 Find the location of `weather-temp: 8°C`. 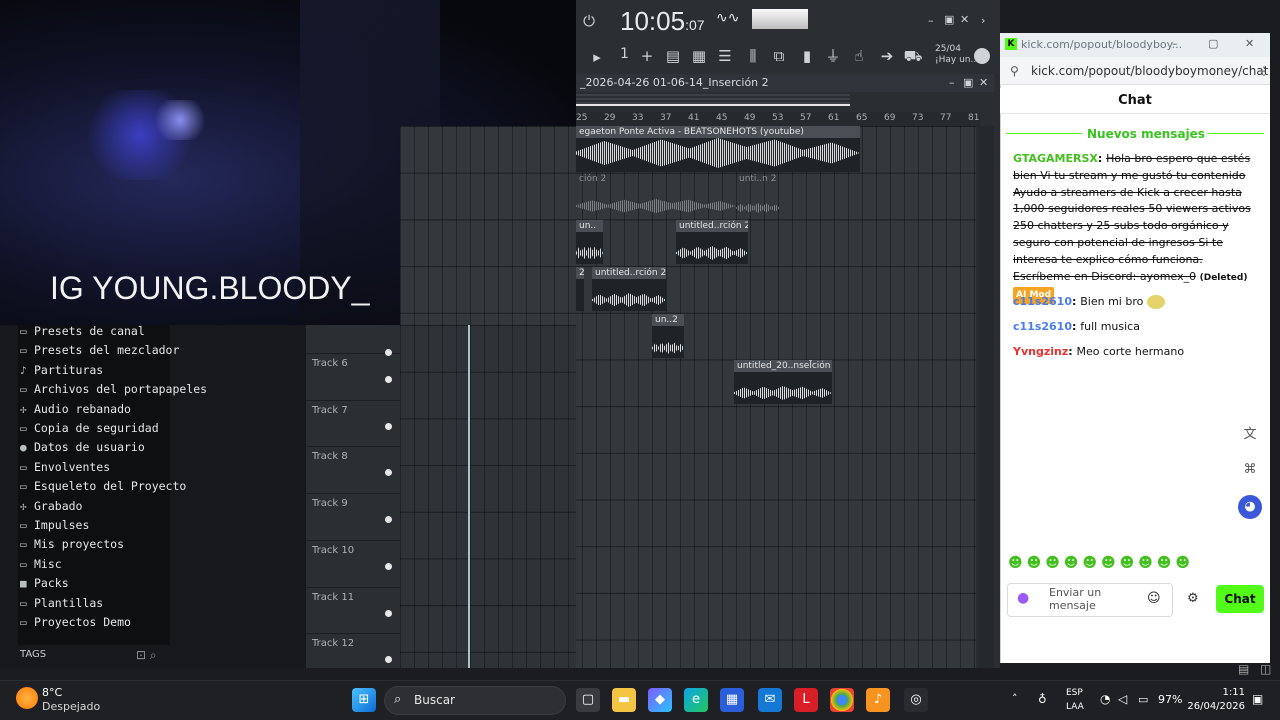

weather-temp: 8°C is located at coordinates (52, 692).